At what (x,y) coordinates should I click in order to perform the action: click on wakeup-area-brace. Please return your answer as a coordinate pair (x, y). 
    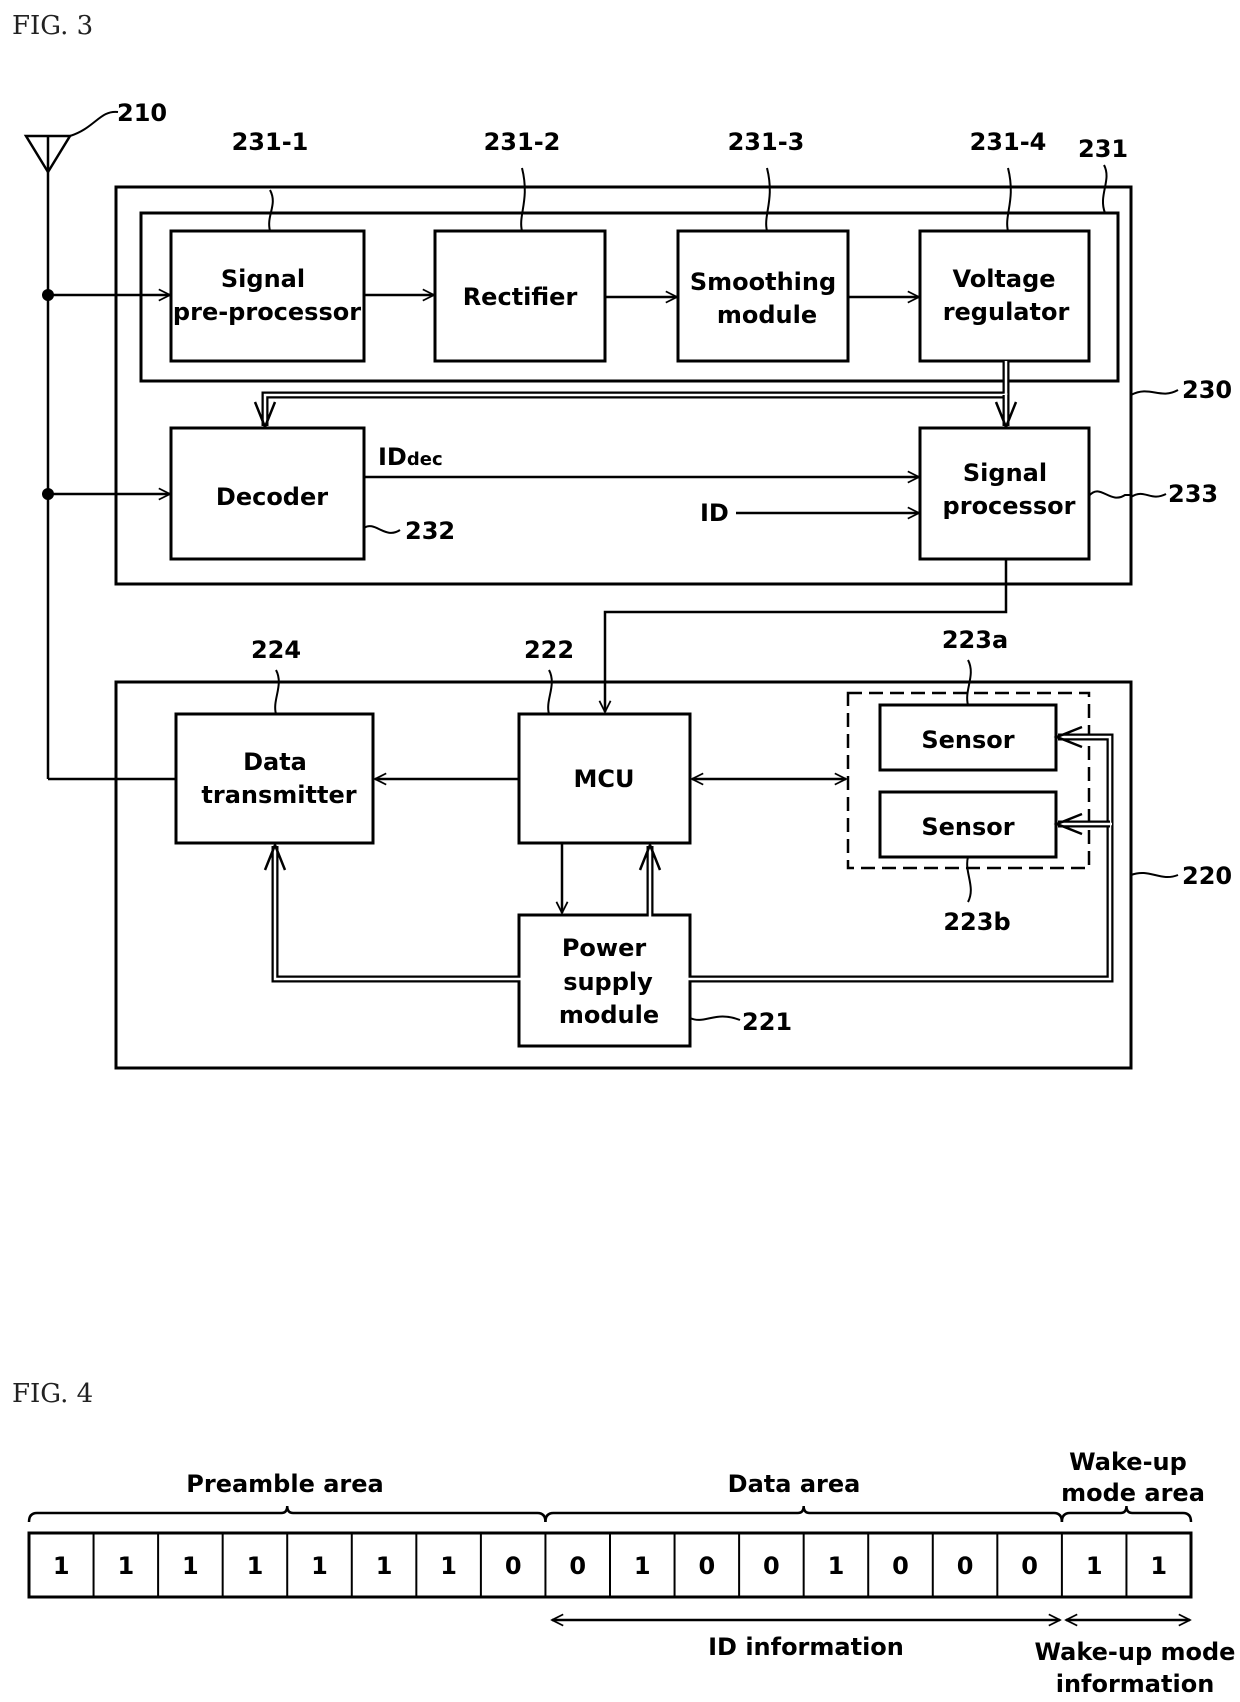
    Looking at the image, I should click on (1126, 1514).